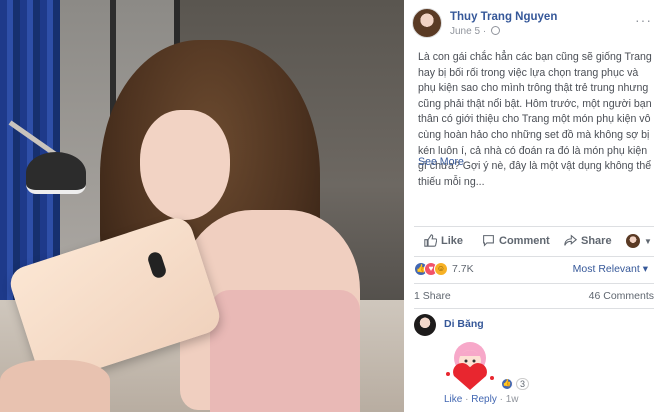 This screenshot has width=660, height=412. I want to click on author-avatar, so click(427, 23).